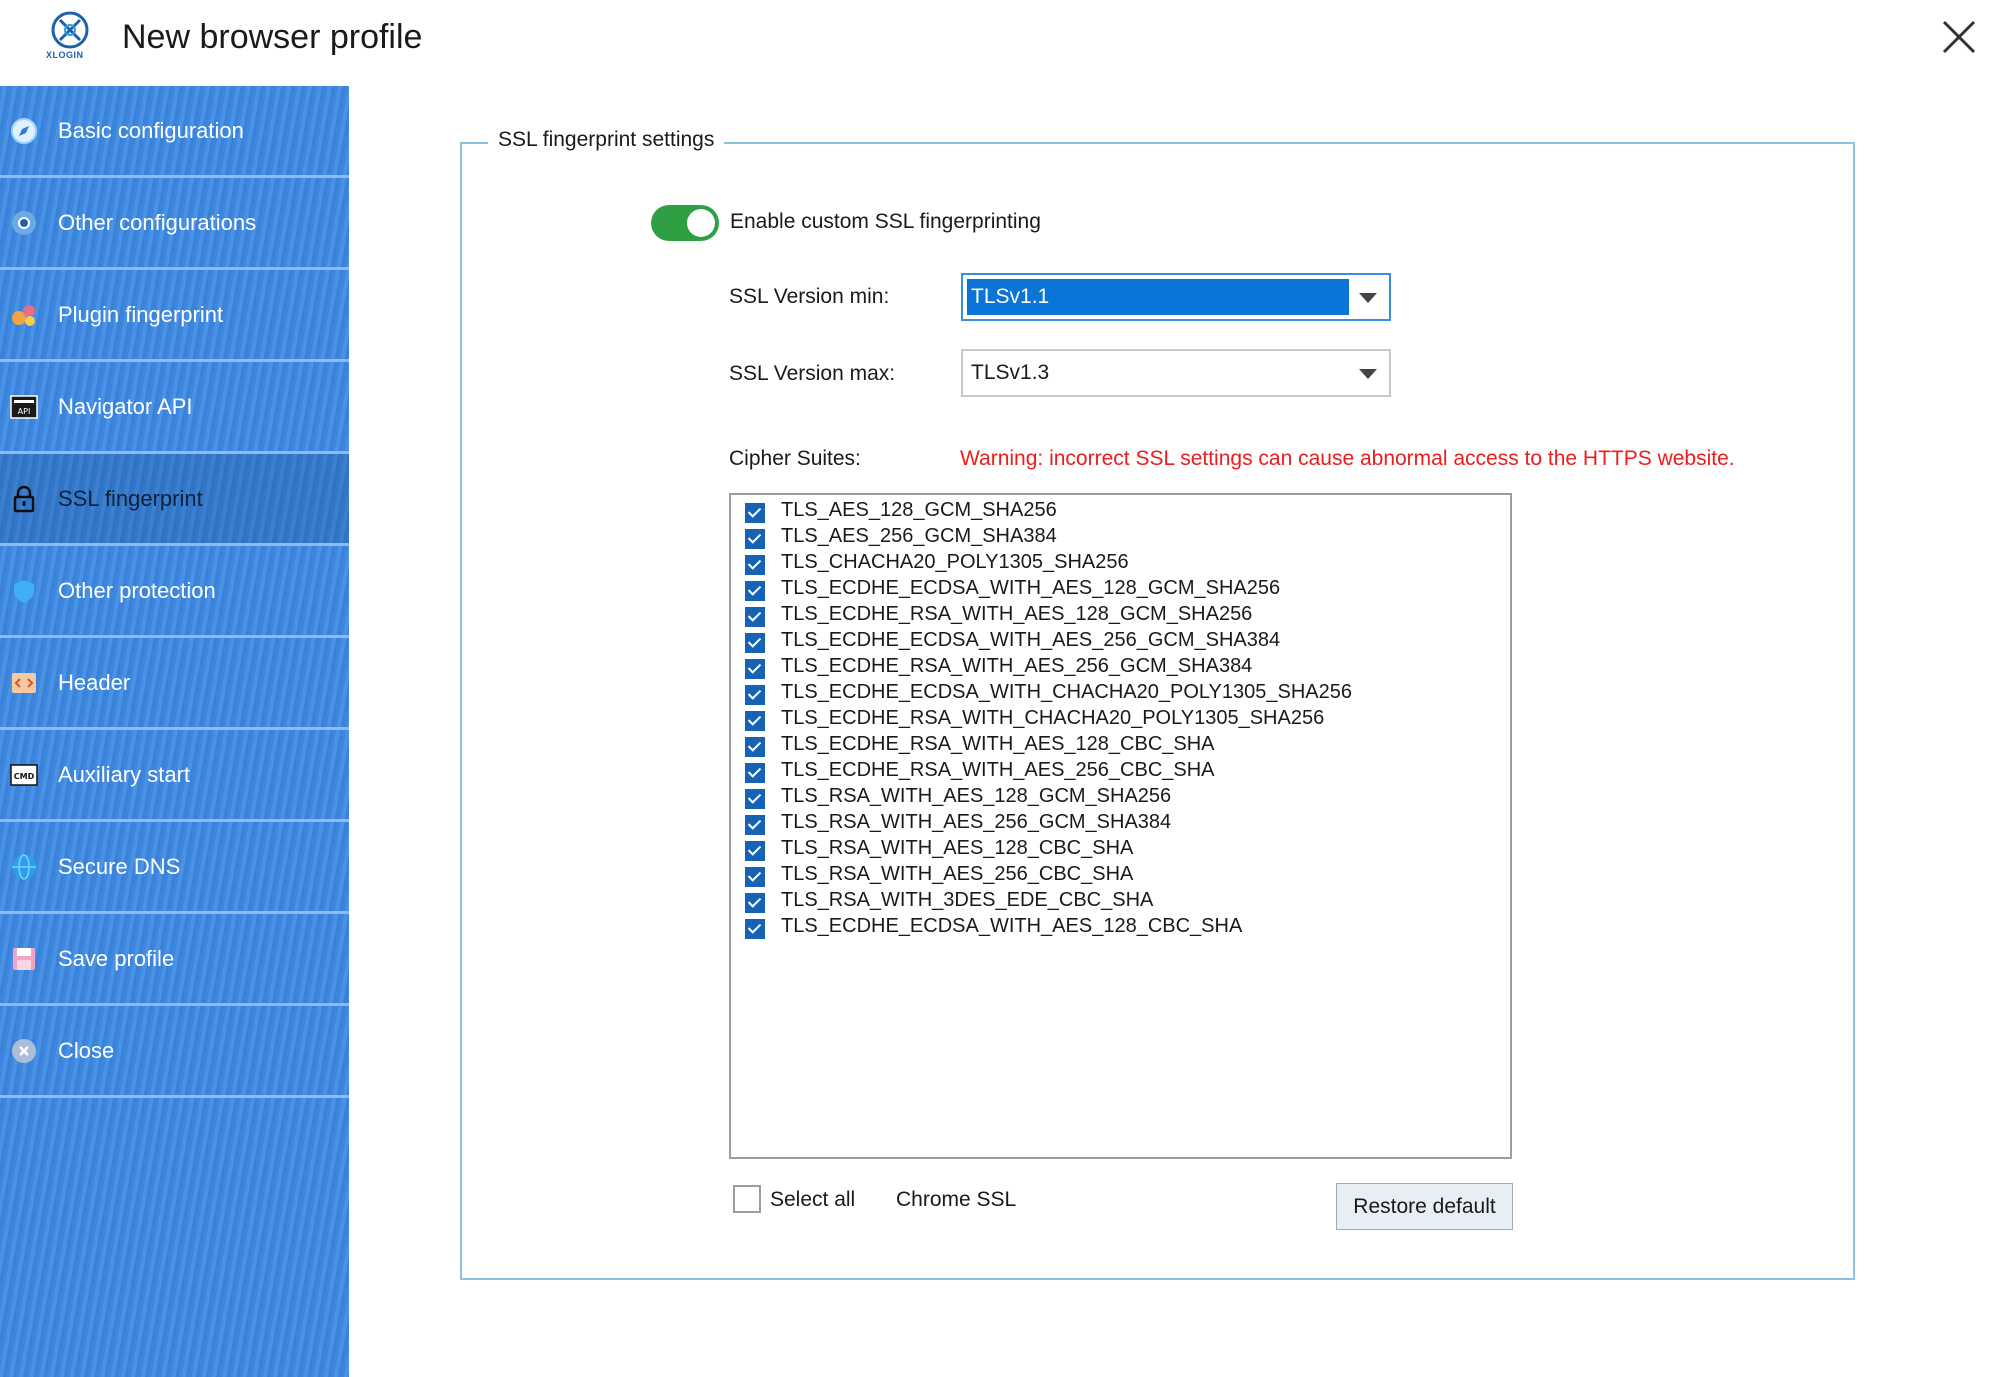 This screenshot has height=1377, width=1999. Describe the element at coordinates (701, 223) in the screenshot. I see `toggle-knob` at that location.